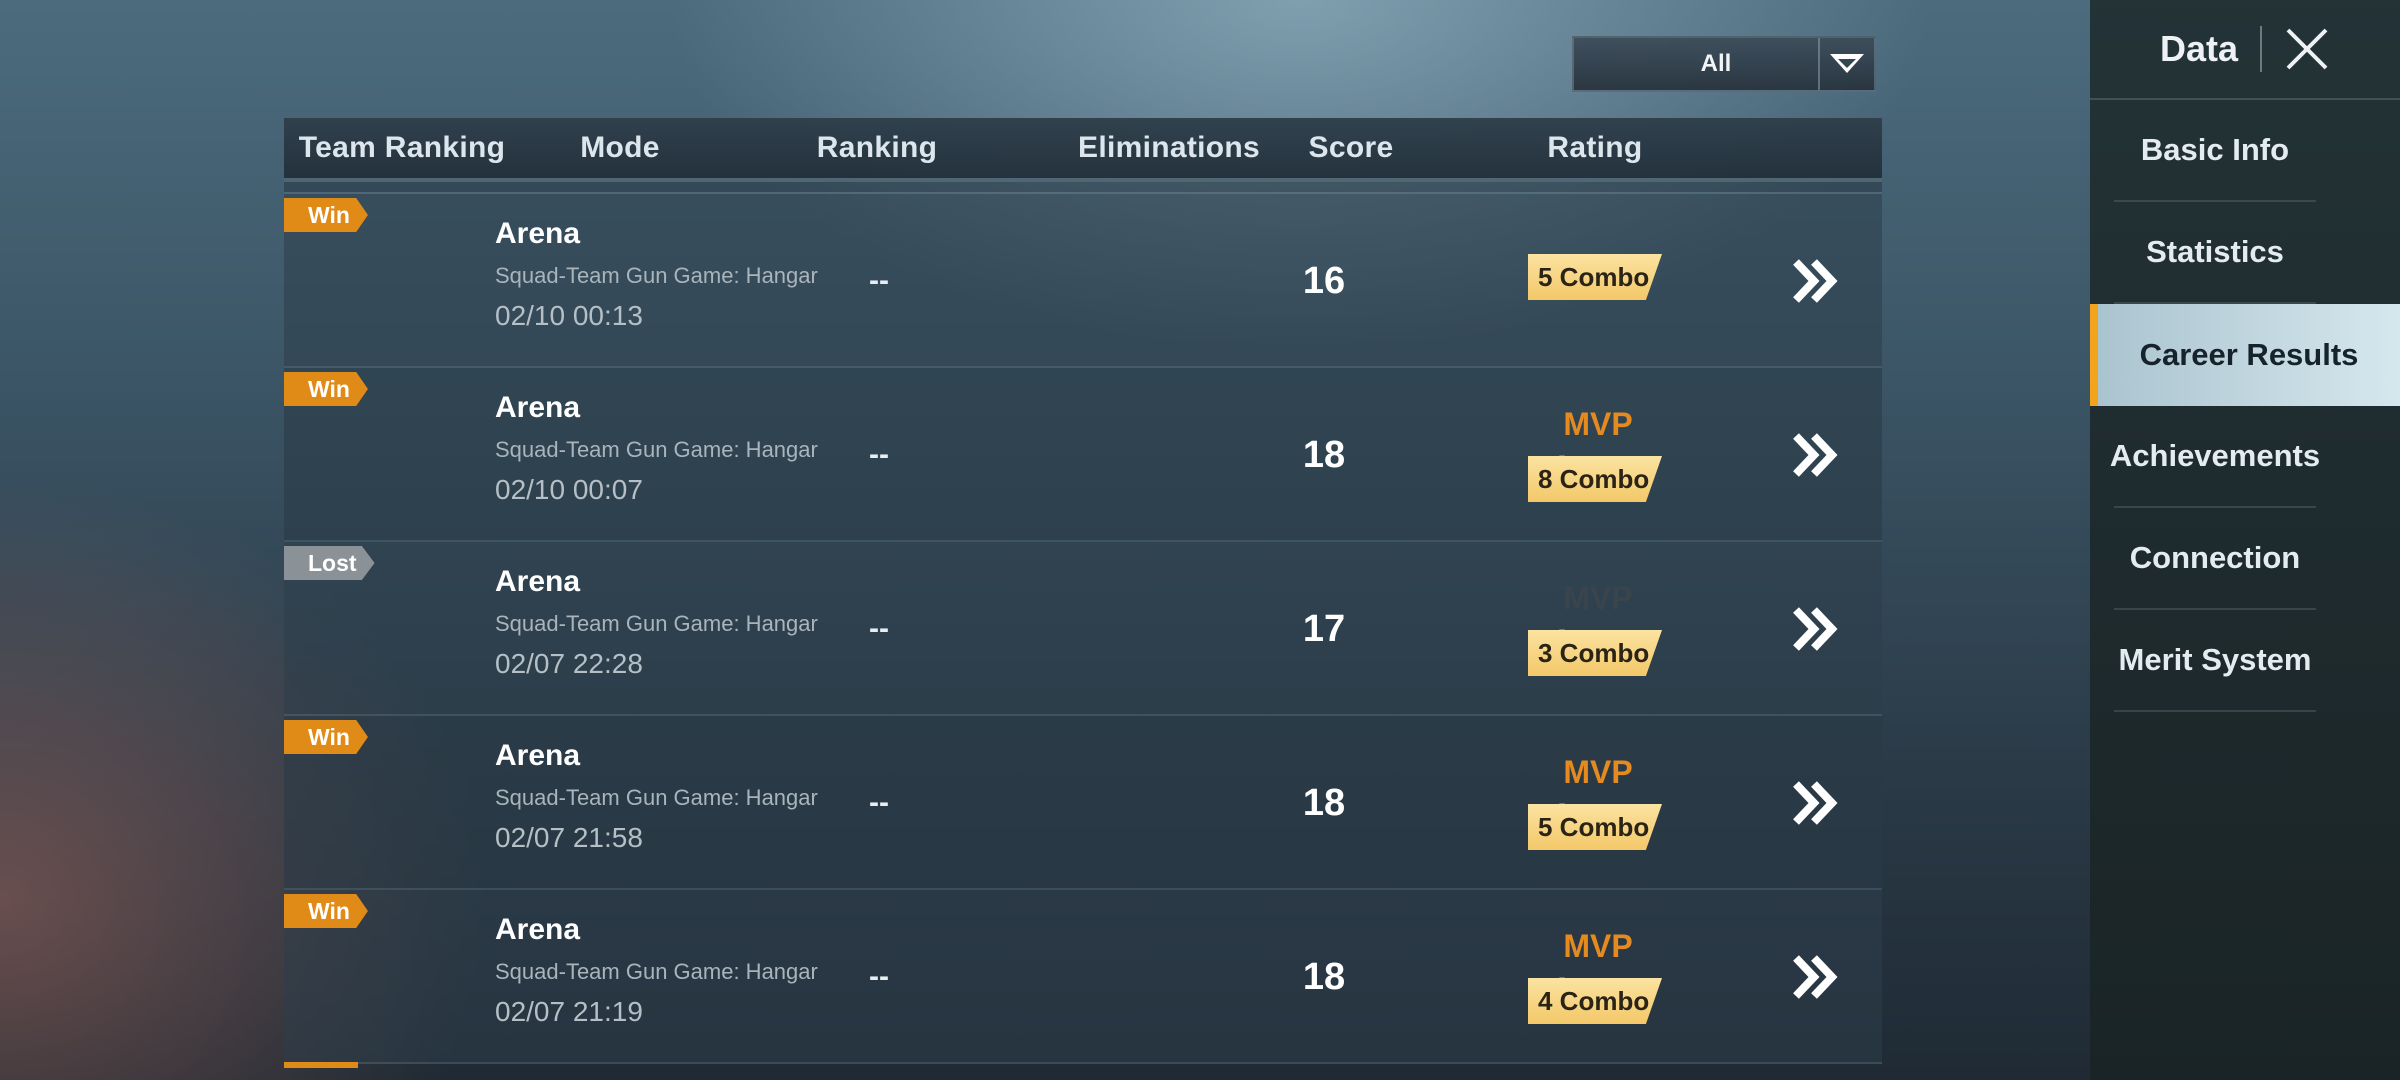 The height and width of the screenshot is (1080, 2400). What do you see at coordinates (1598, 803) in the screenshot?
I see `rating-cell: MVP 5 Combo` at bounding box center [1598, 803].